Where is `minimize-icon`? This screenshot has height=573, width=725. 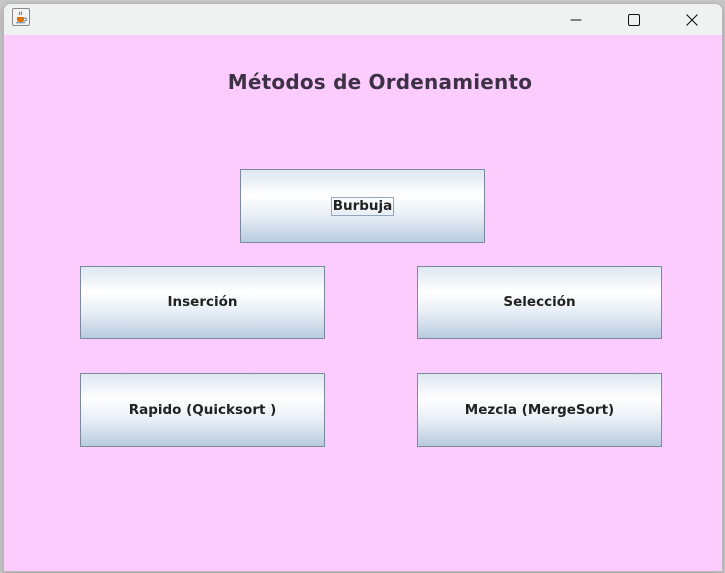
minimize-icon is located at coordinates (576, 19).